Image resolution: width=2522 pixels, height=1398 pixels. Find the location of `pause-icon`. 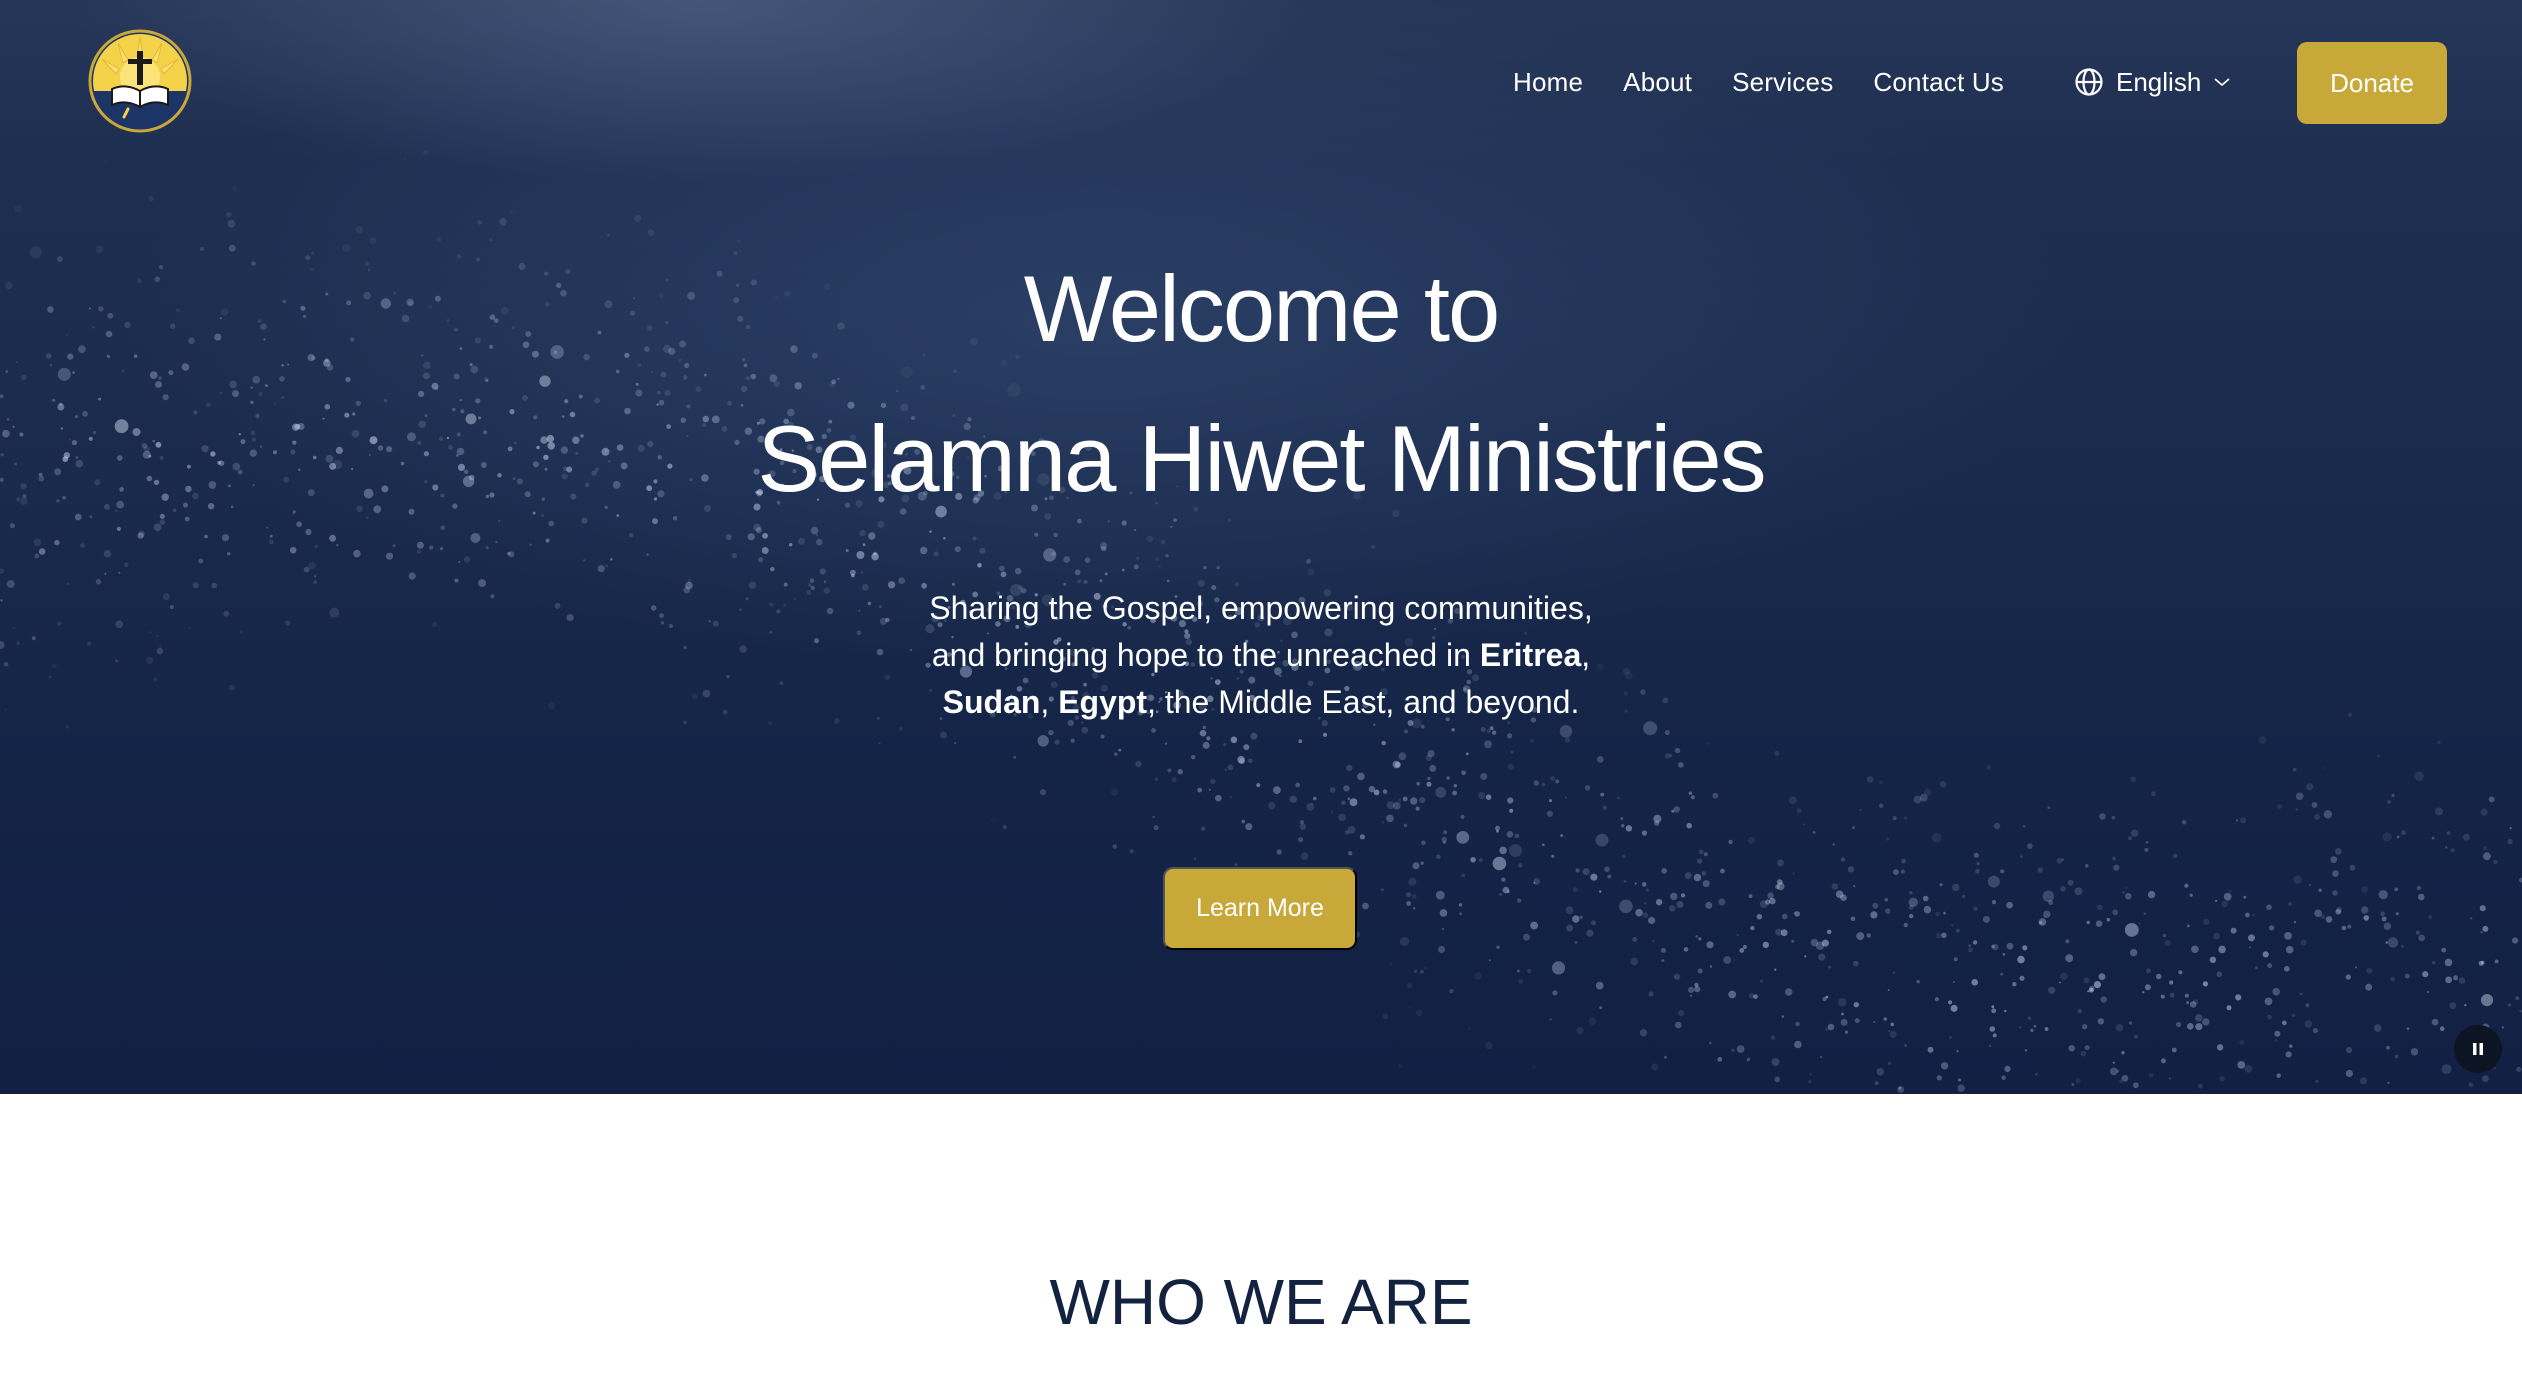

pause-icon is located at coordinates (2478, 1049).